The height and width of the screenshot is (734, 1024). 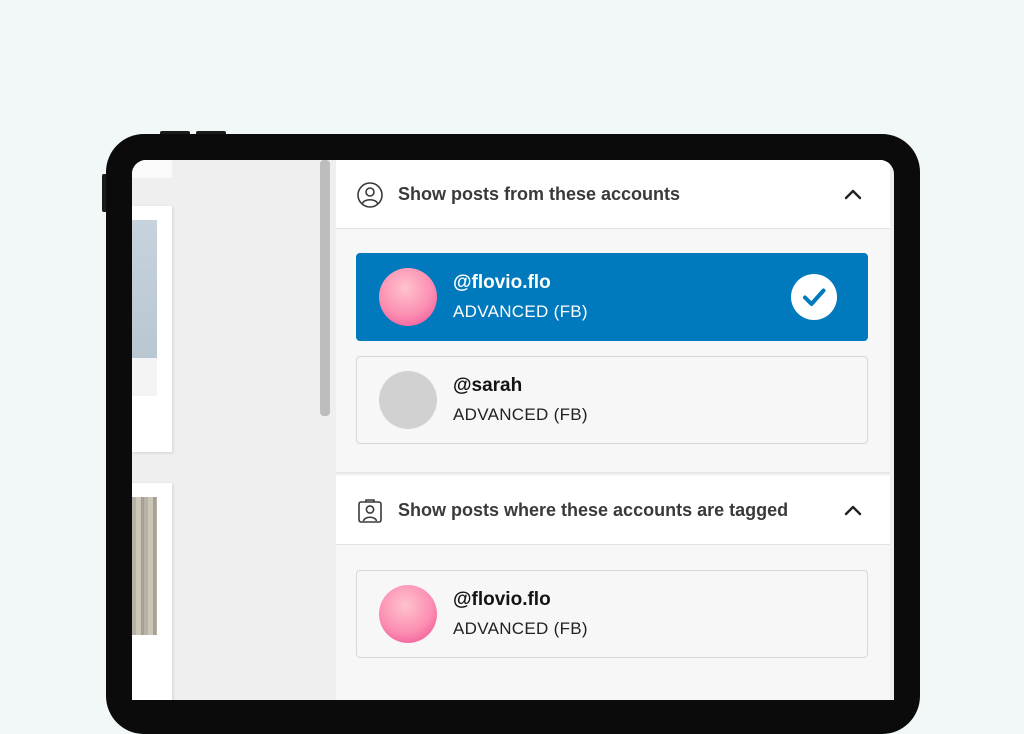 What do you see at coordinates (225, 430) in the screenshot?
I see `content-pane` at bounding box center [225, 430].